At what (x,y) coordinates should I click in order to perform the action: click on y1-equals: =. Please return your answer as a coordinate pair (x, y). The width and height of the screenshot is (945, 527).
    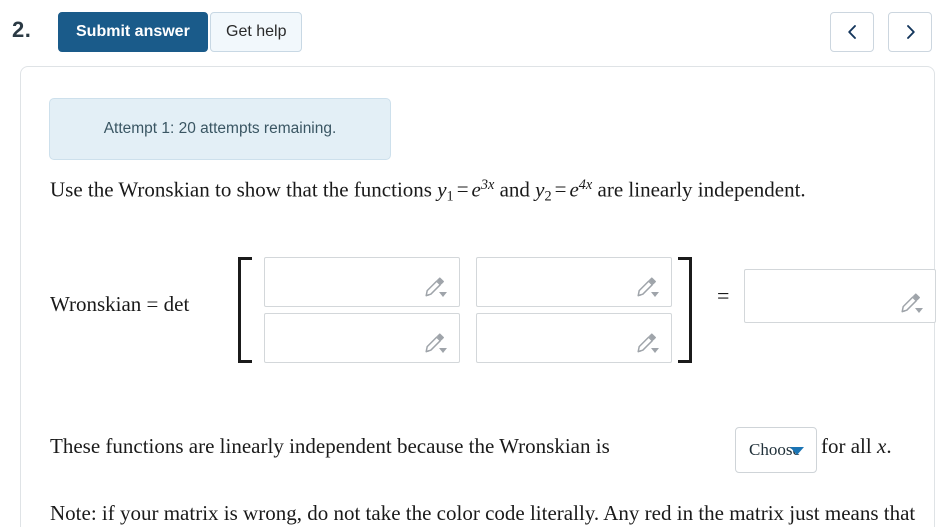
    Looking at the image, I should click on (462, 189).